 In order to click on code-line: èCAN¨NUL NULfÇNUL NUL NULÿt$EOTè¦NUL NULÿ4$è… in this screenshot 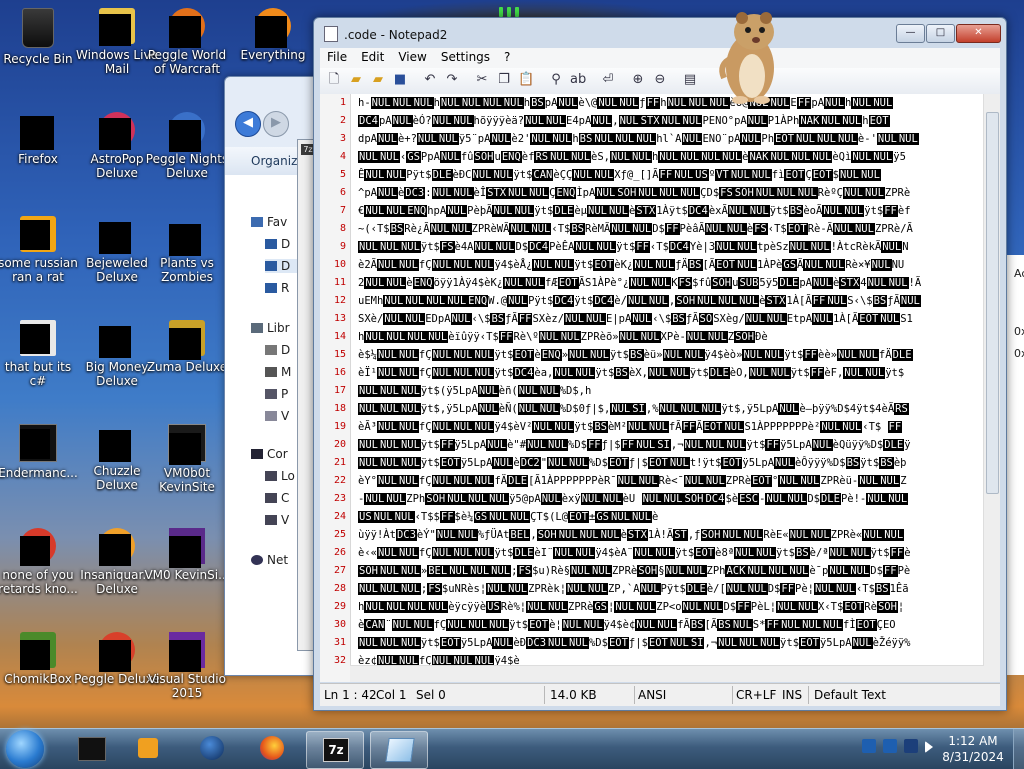, I will do `click(671, 625)`.